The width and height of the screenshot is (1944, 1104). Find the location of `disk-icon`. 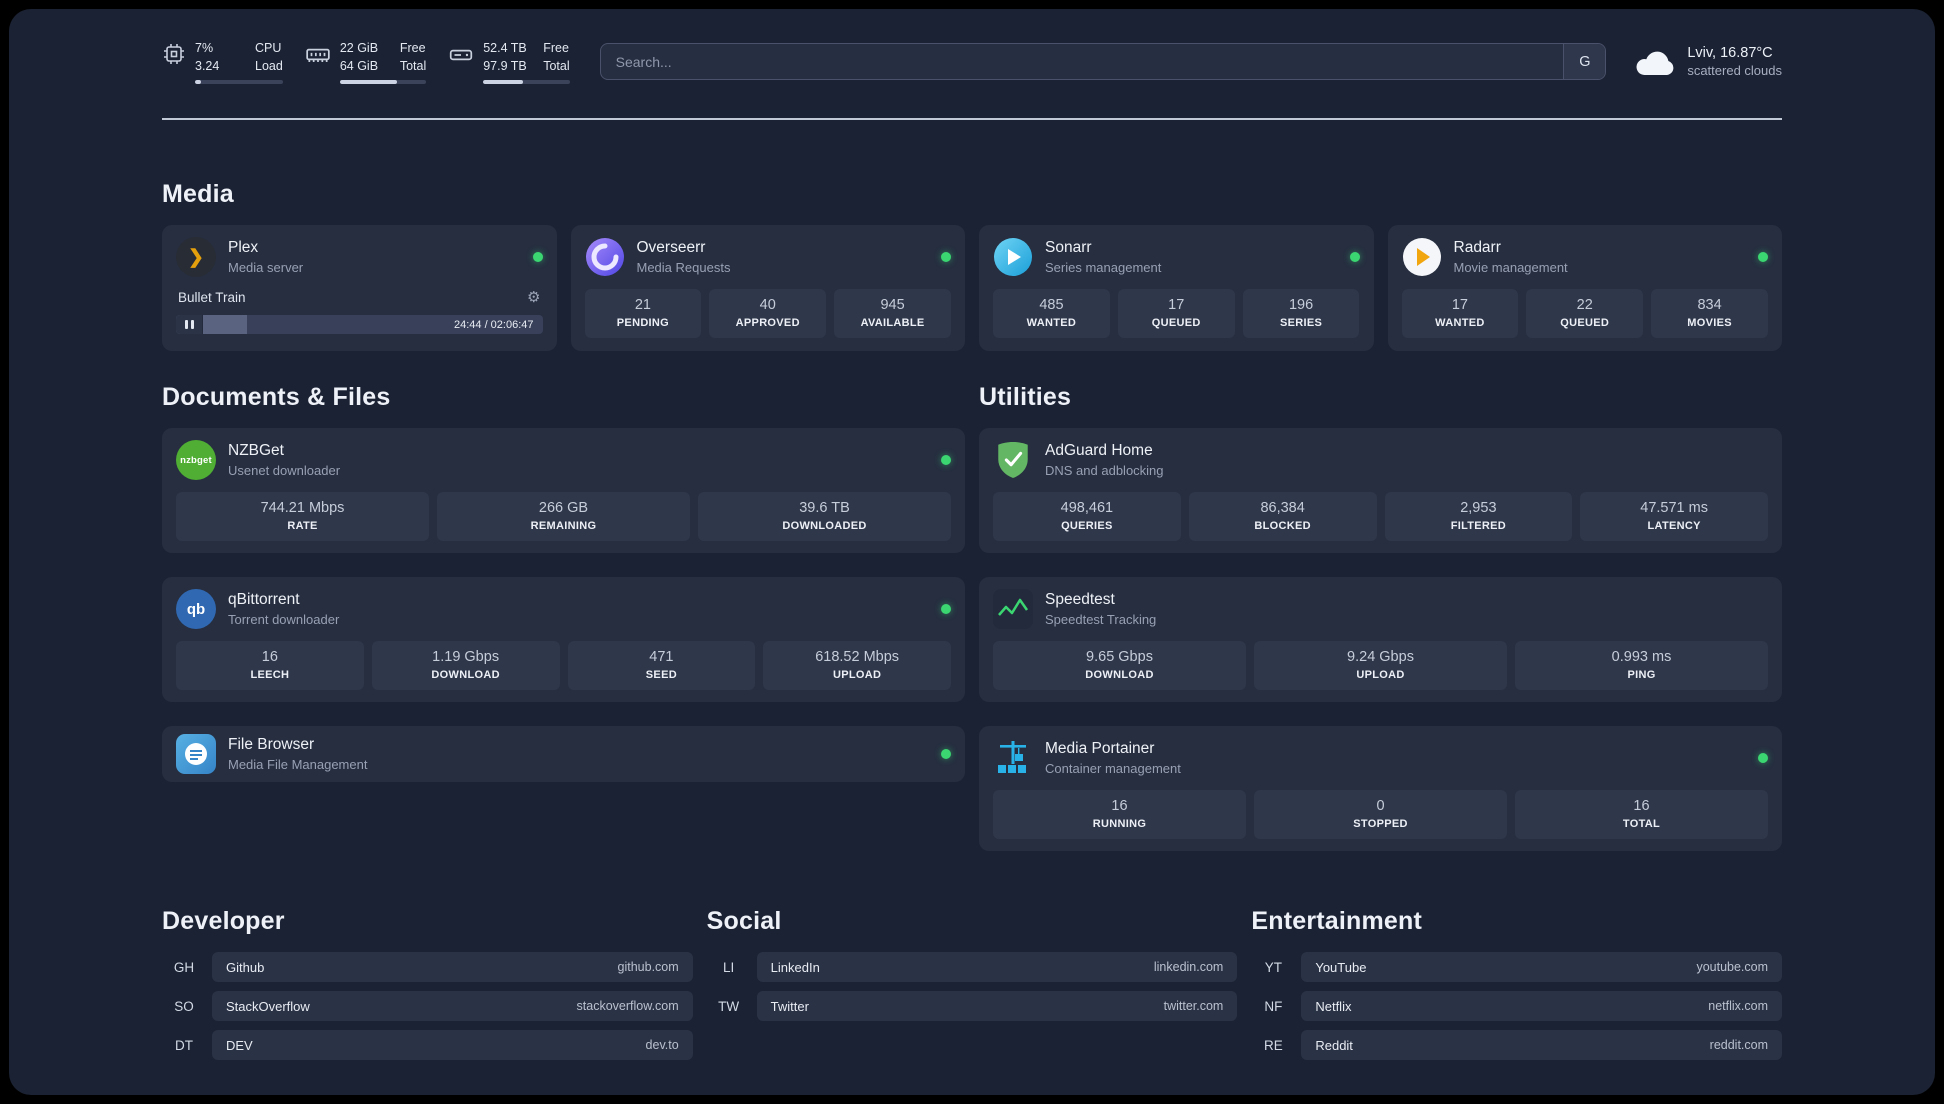

disk-icon is located at coordinates (461, 55).